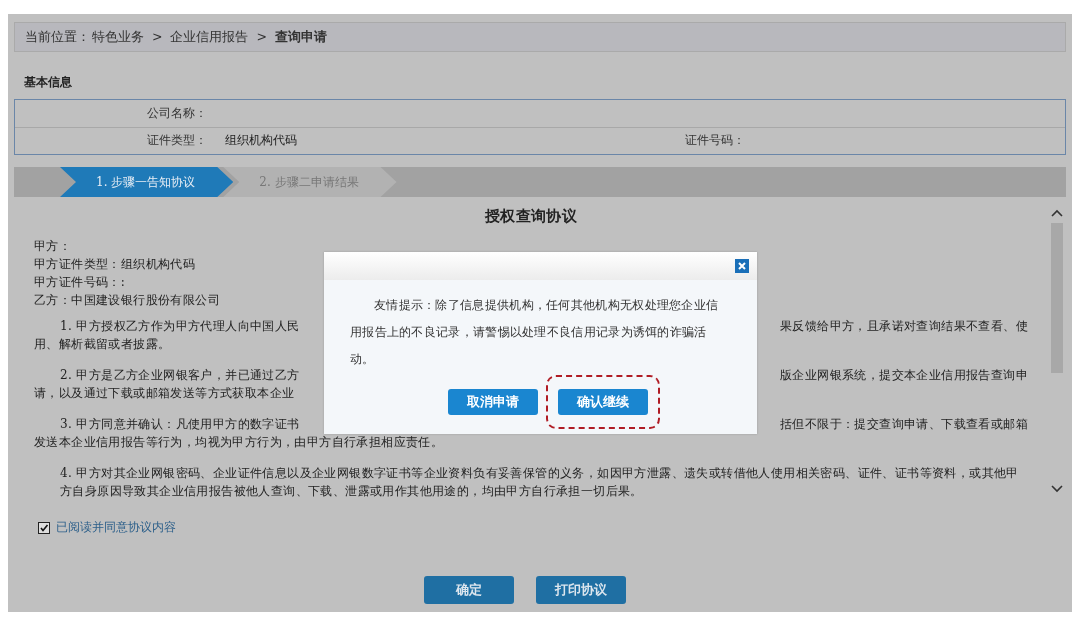 Image resolution: width=1080 pixels, height=623 pixels. Describe the element at coordinates (904, 375) in the screenshot. I see `agreement-text: 版企业网银系统，提交本企业信用报告查询申` at that location.